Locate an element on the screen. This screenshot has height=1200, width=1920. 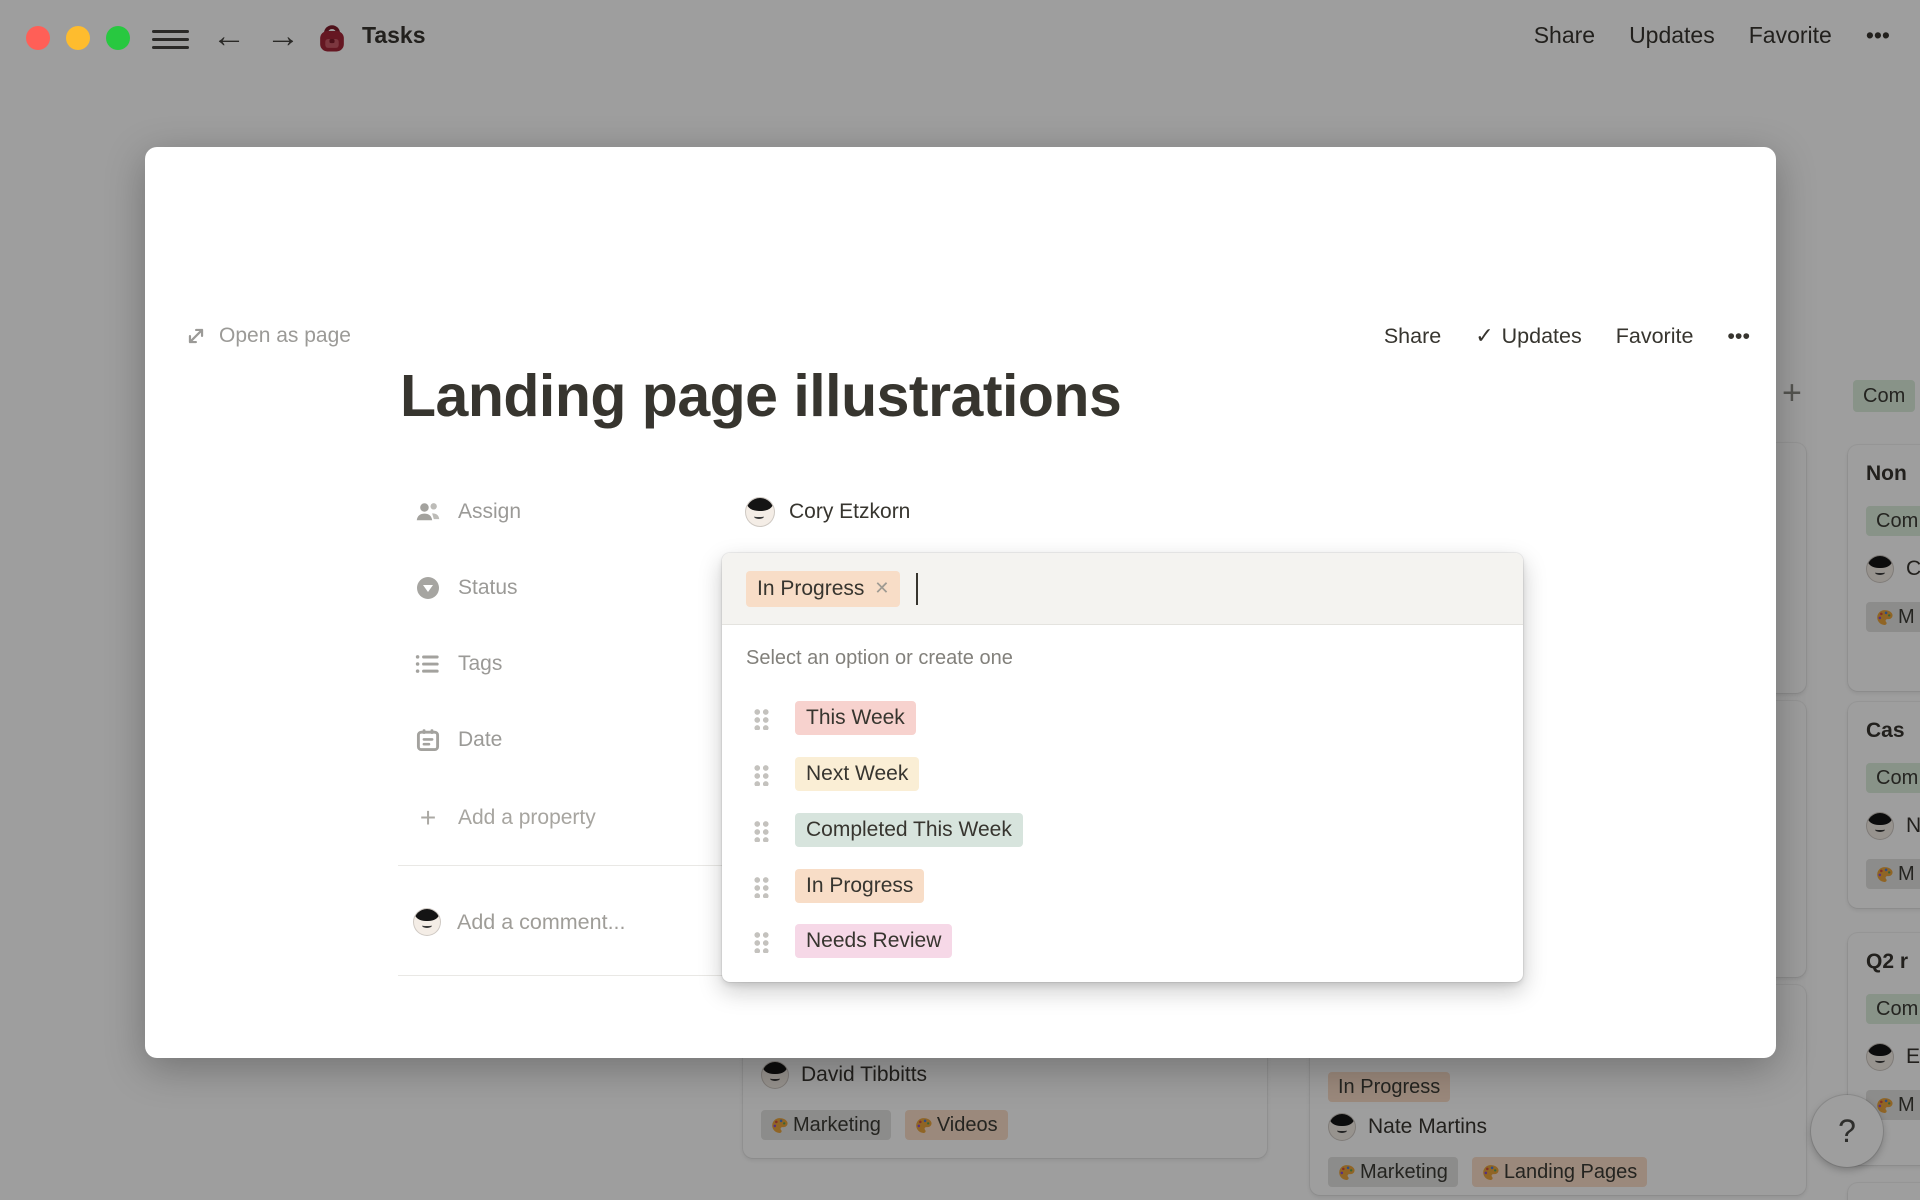
status-option-chip: In Progress is located at coordinates (860, 886).